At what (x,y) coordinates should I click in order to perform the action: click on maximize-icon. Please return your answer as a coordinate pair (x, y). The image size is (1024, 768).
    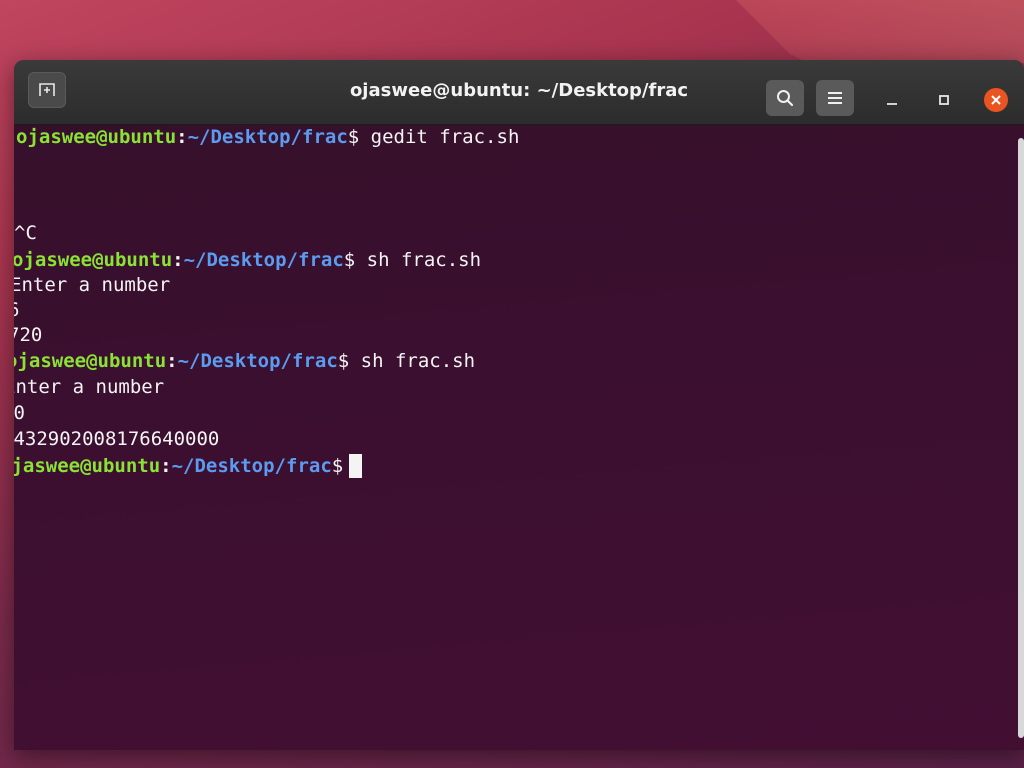
    Looking at the image, I should click on (944, 100).